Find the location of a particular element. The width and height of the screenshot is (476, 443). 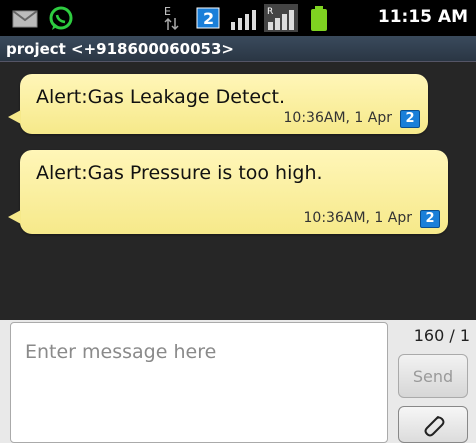

thread-header: project <+918600060053> is located at coordinates (238, 49).